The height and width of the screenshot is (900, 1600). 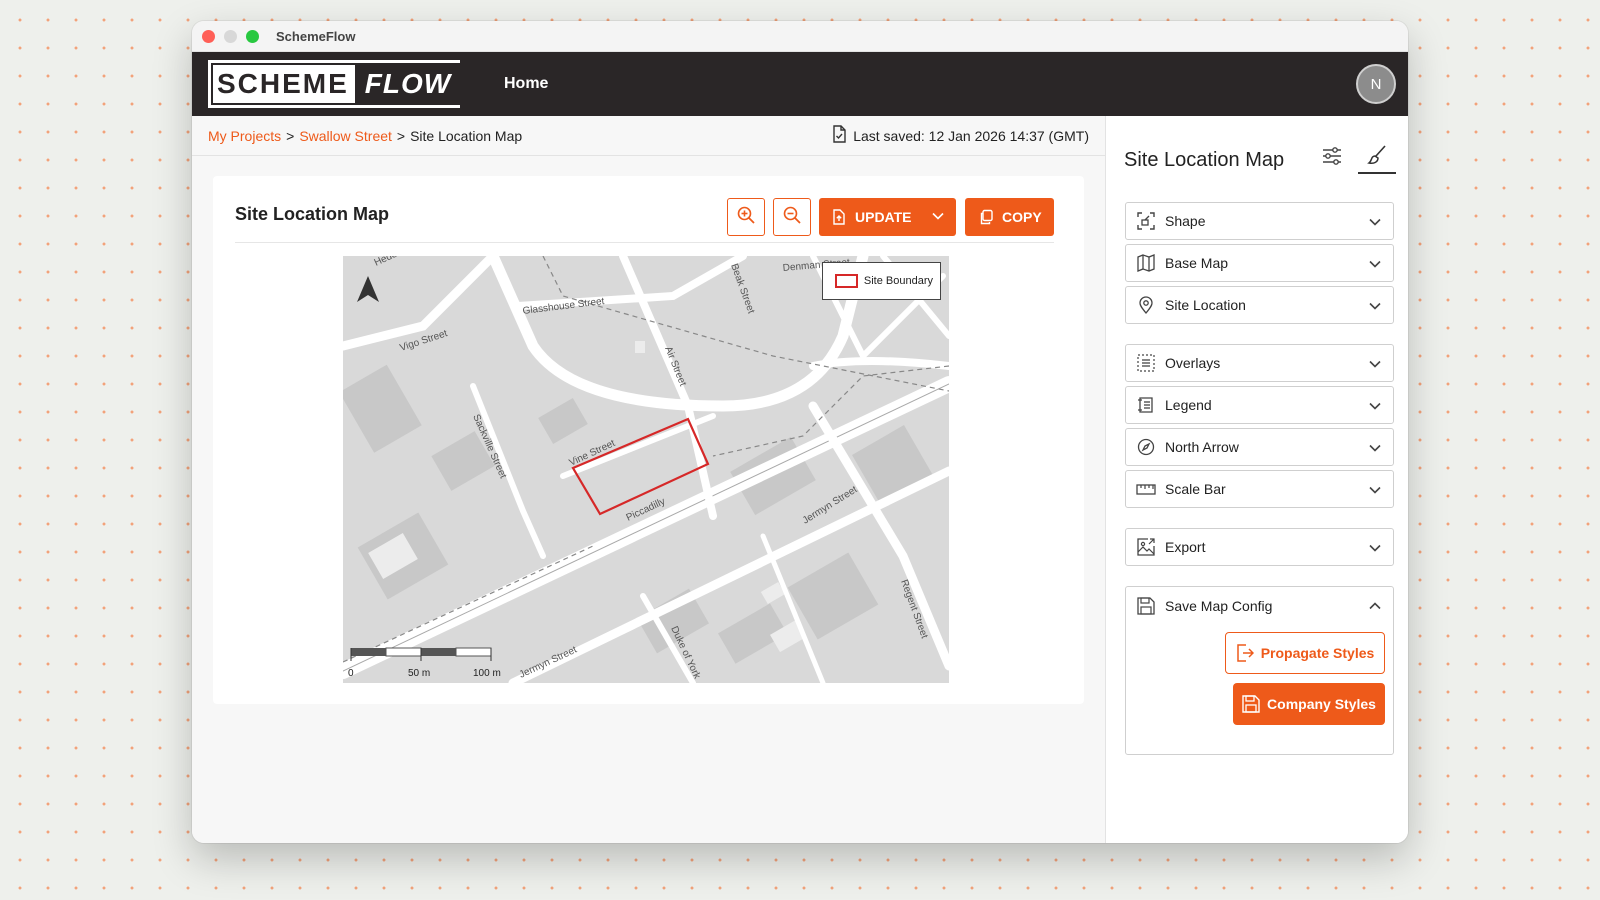 I want to click on propagate-icon, so click(x=1245, y=653).